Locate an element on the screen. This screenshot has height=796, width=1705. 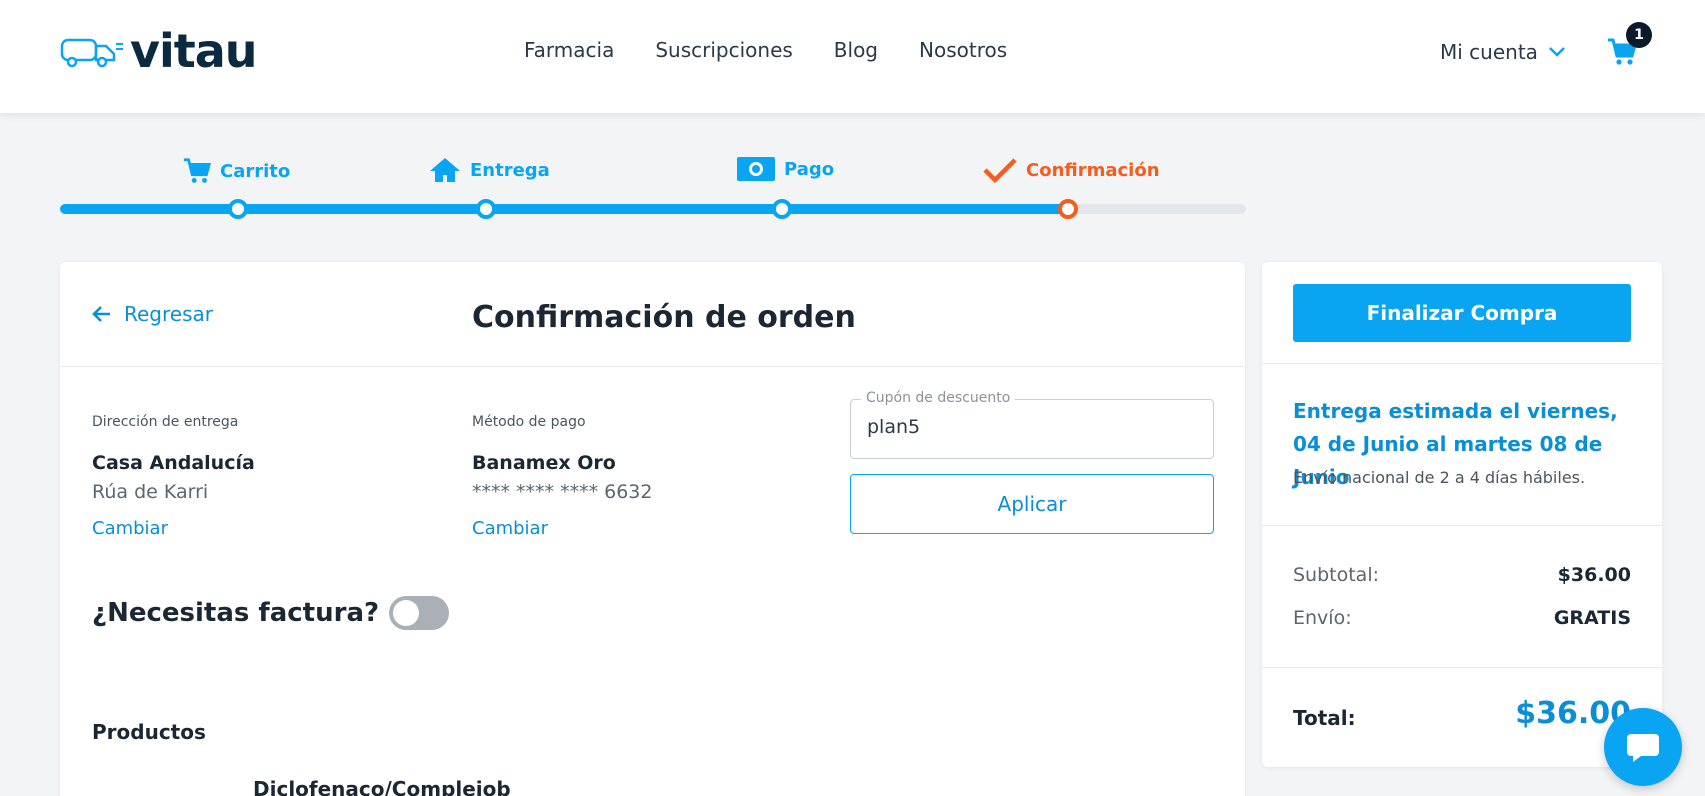
card-header: Regresar Confirmación de orden is located at coordinates (652, 314).